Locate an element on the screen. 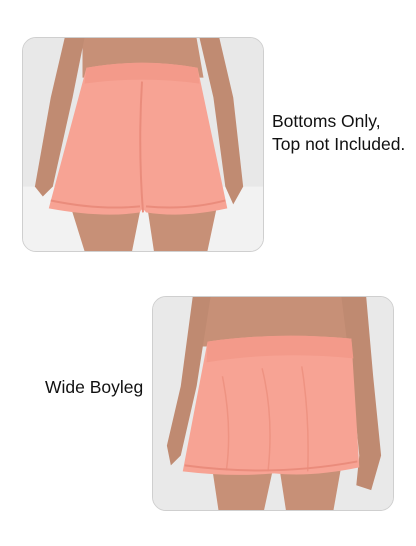  caption-line: Wide Boyleg is located at coordinates (94, 387).